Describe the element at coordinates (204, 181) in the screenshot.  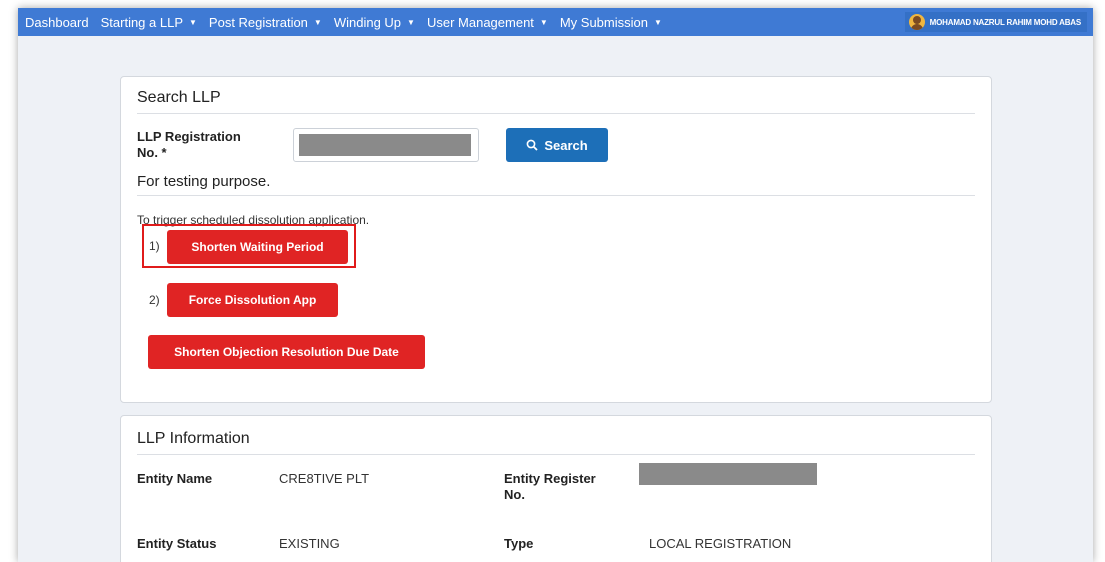
I see `testing-heading: For testing purpose.` at that location.